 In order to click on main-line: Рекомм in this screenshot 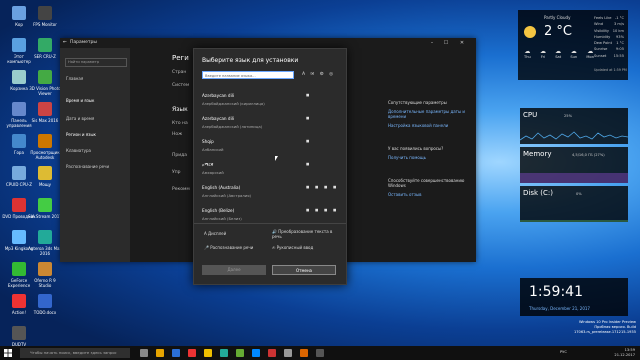, I will do `click(181, 189)`.